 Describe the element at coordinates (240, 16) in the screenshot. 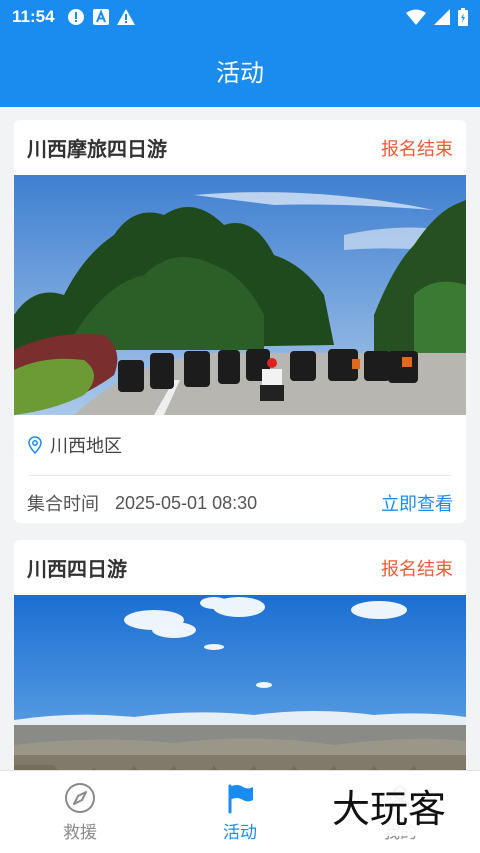

I see `status-bar: 11:54` at that location.